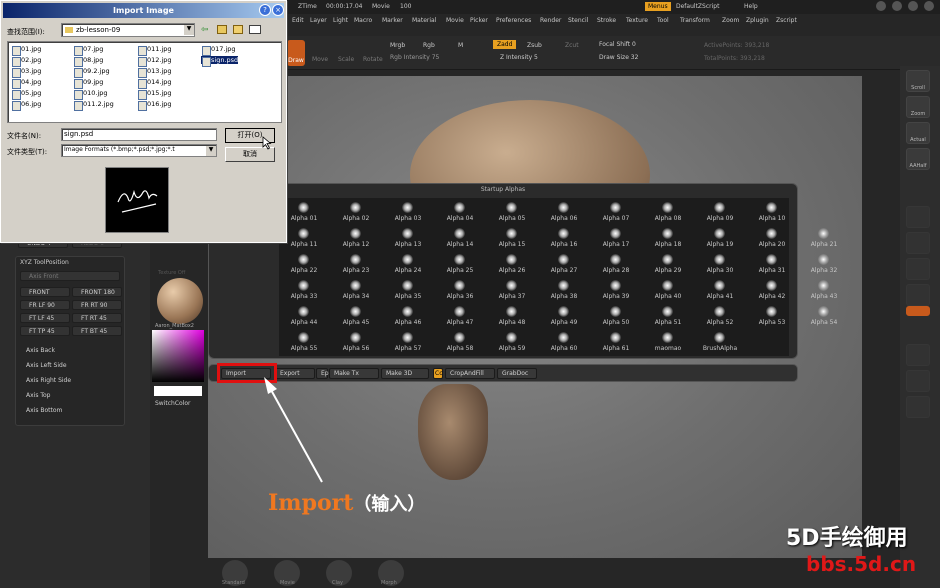 This screenshot has width=940, height=588. I want to click on menu-zplugin: Zplugin, so click(757, 20).